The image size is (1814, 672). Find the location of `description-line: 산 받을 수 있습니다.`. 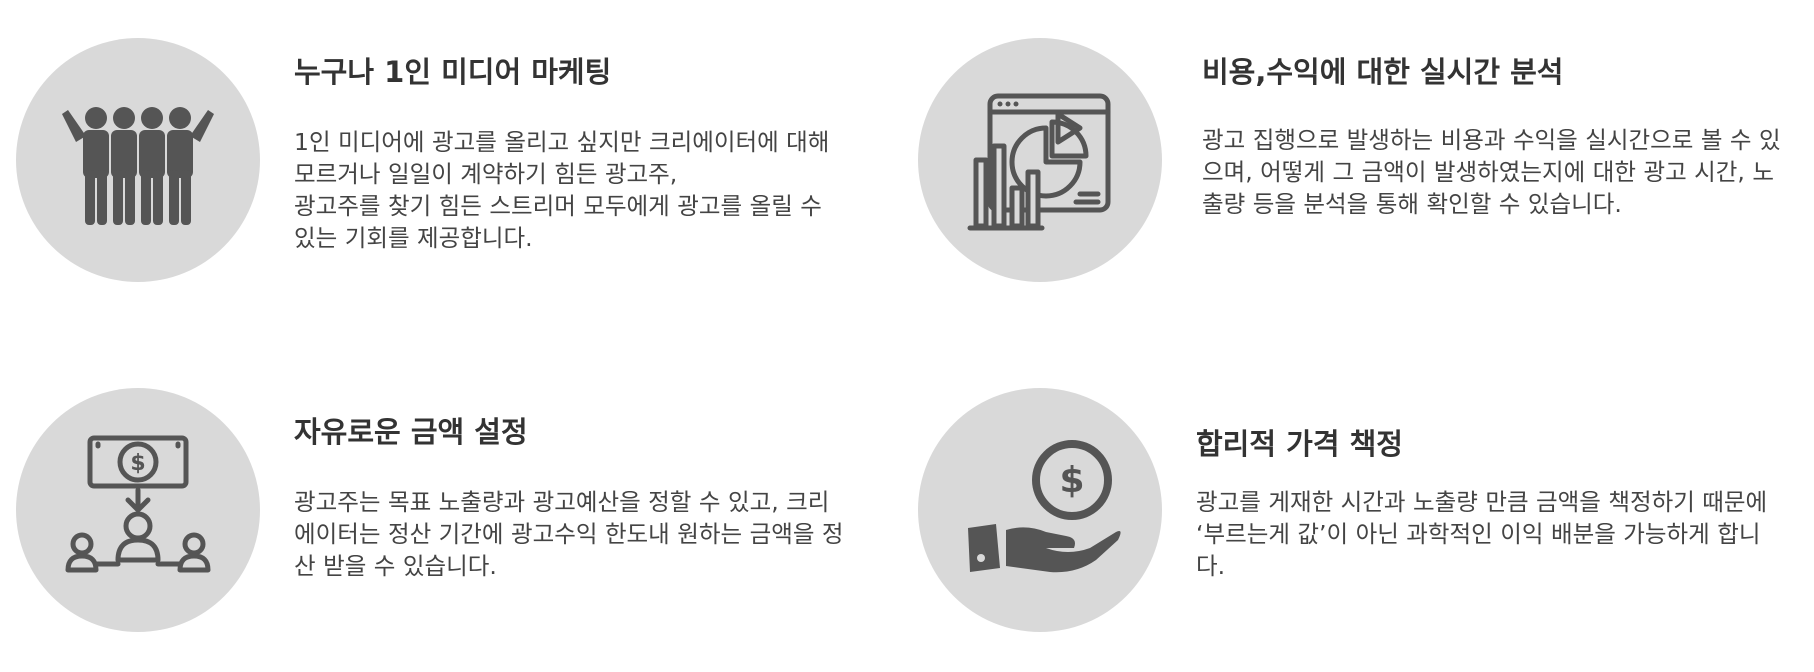

description-line: 산 받을 수 있습니다. is located at coordinates (395, 566).